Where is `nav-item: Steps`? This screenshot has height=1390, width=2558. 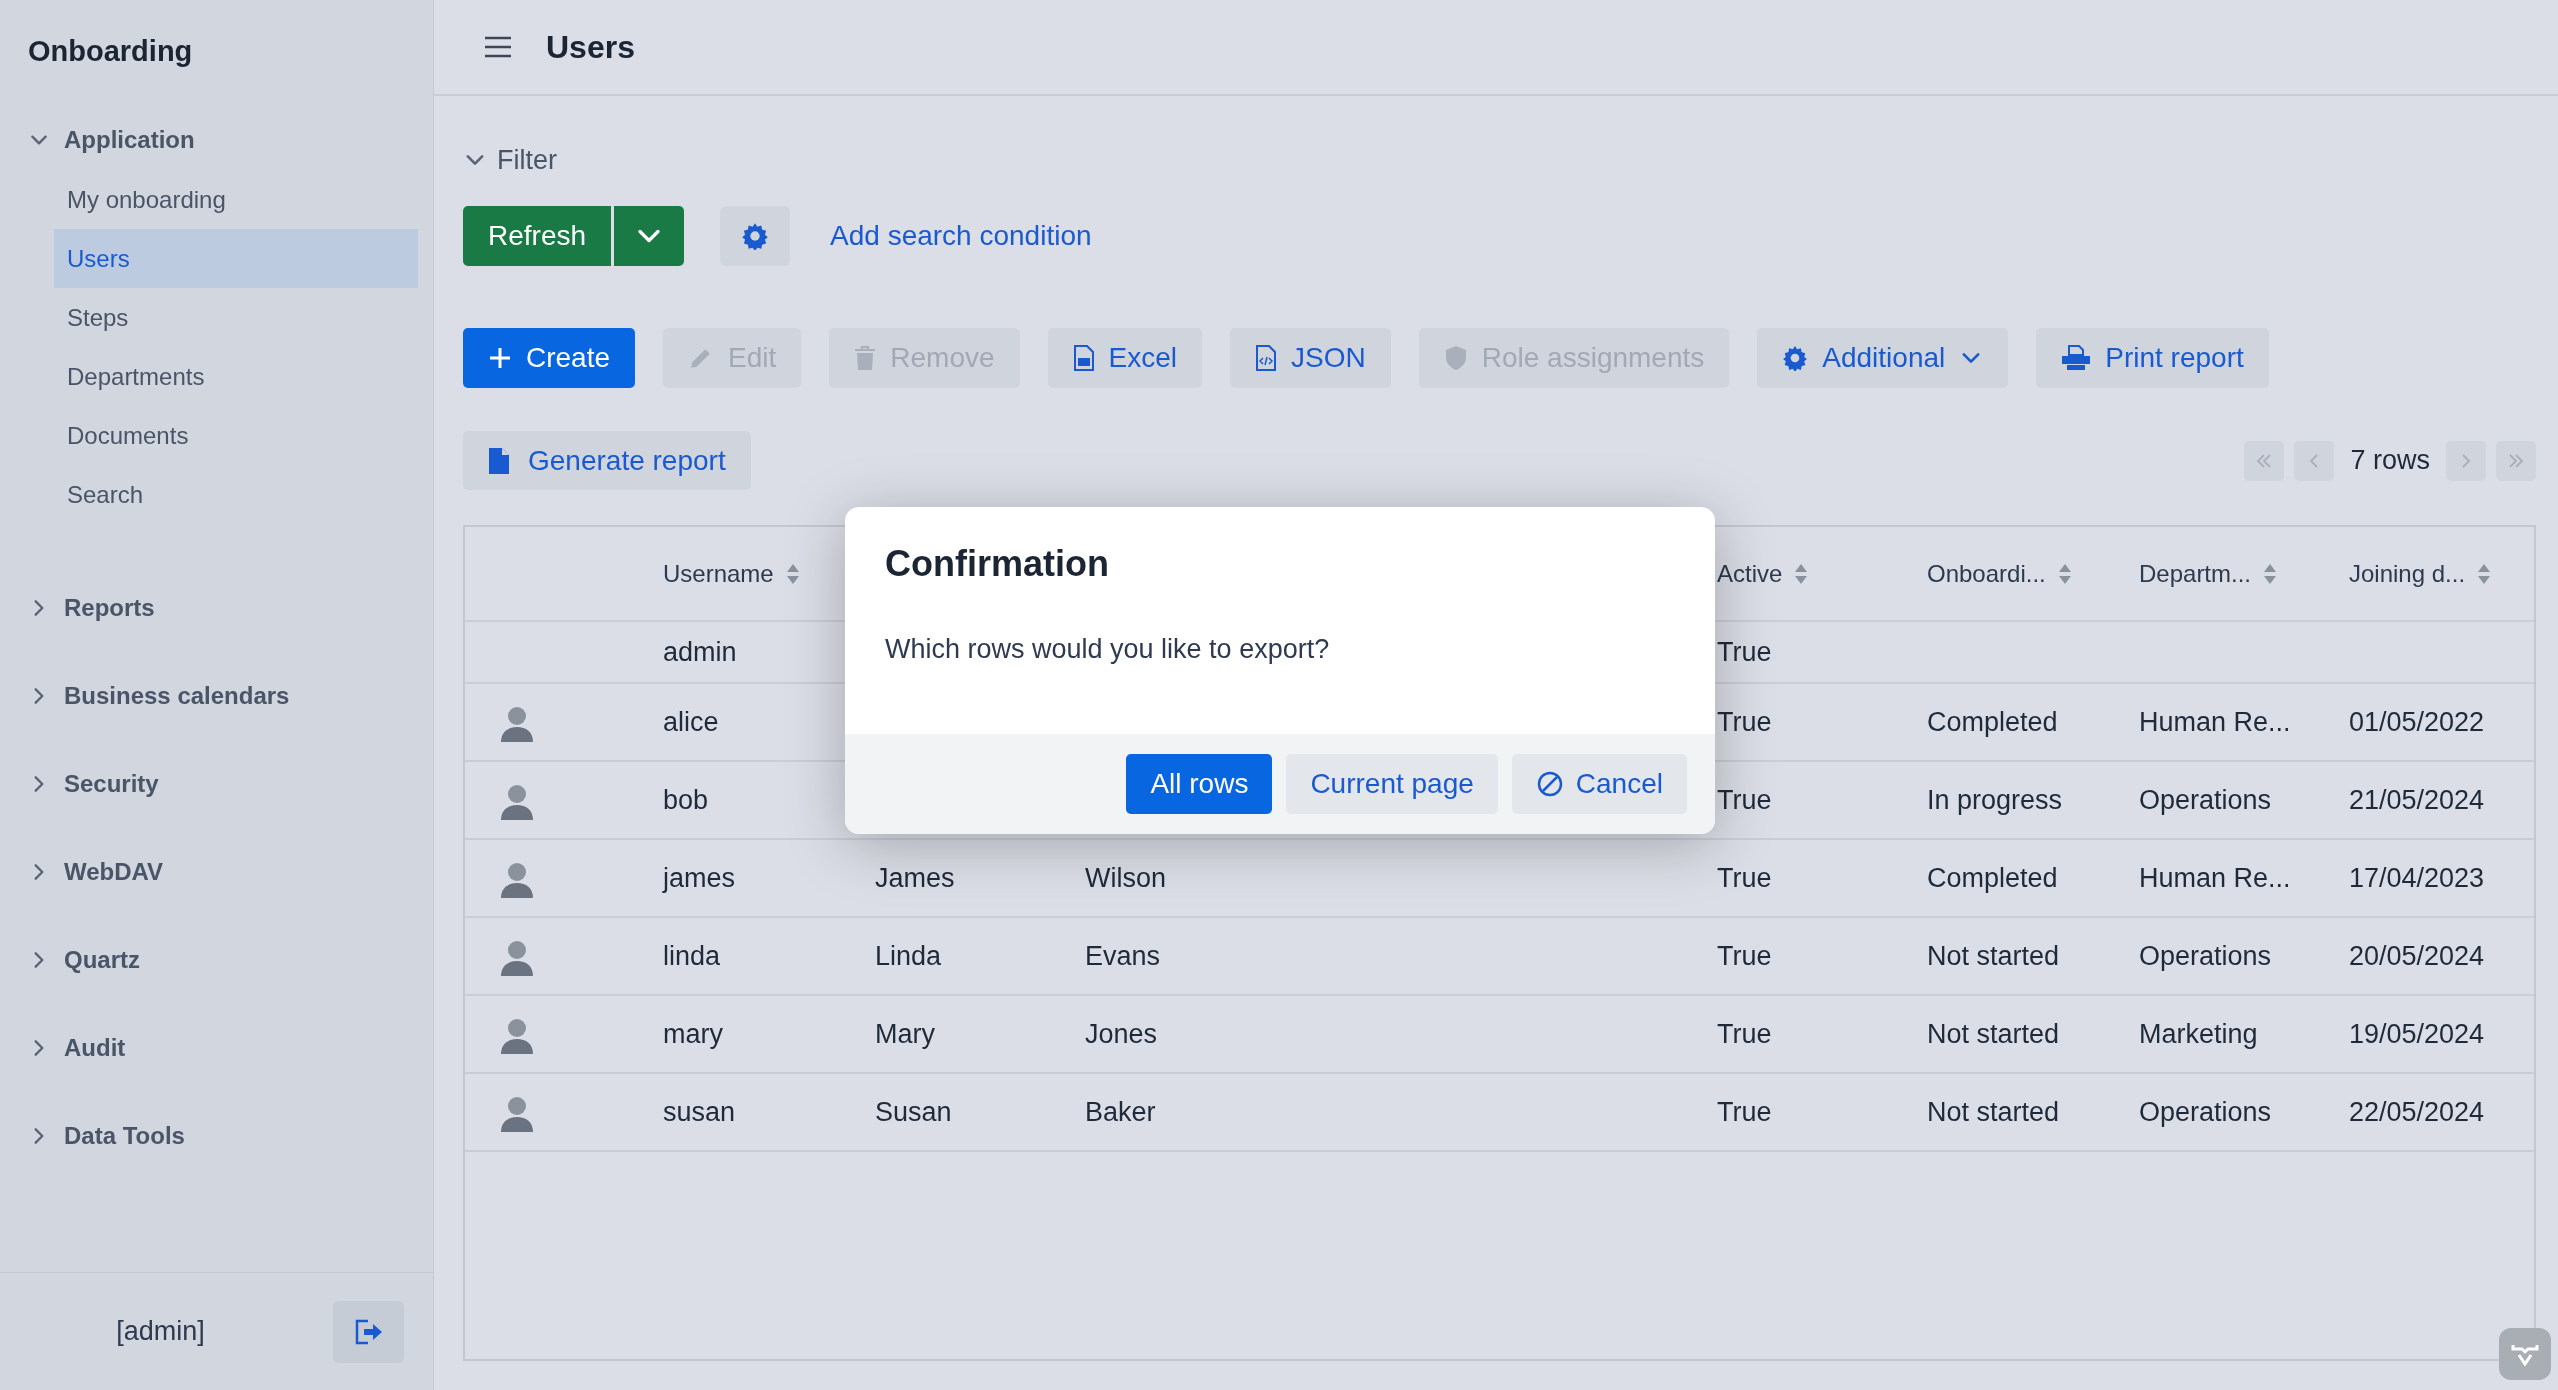
nav-item: Steps is located at coordinates (236, 317).